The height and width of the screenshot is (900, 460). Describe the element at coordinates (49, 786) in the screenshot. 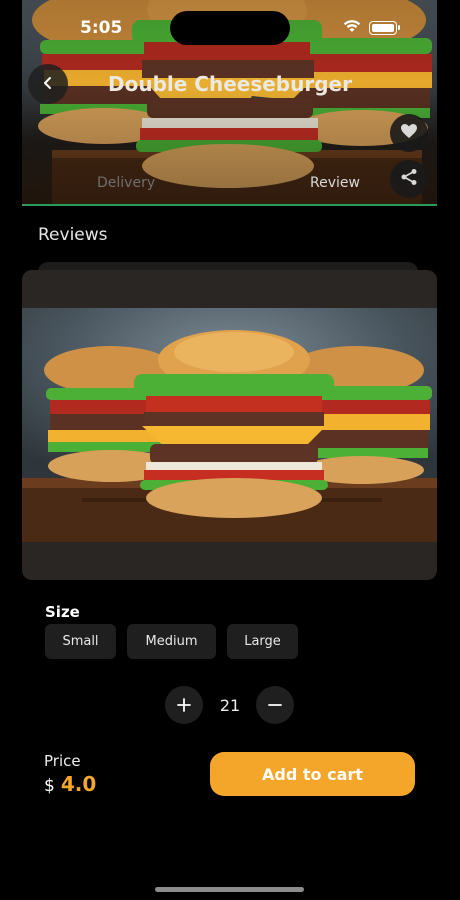

I see `price-currency: $` at that location.